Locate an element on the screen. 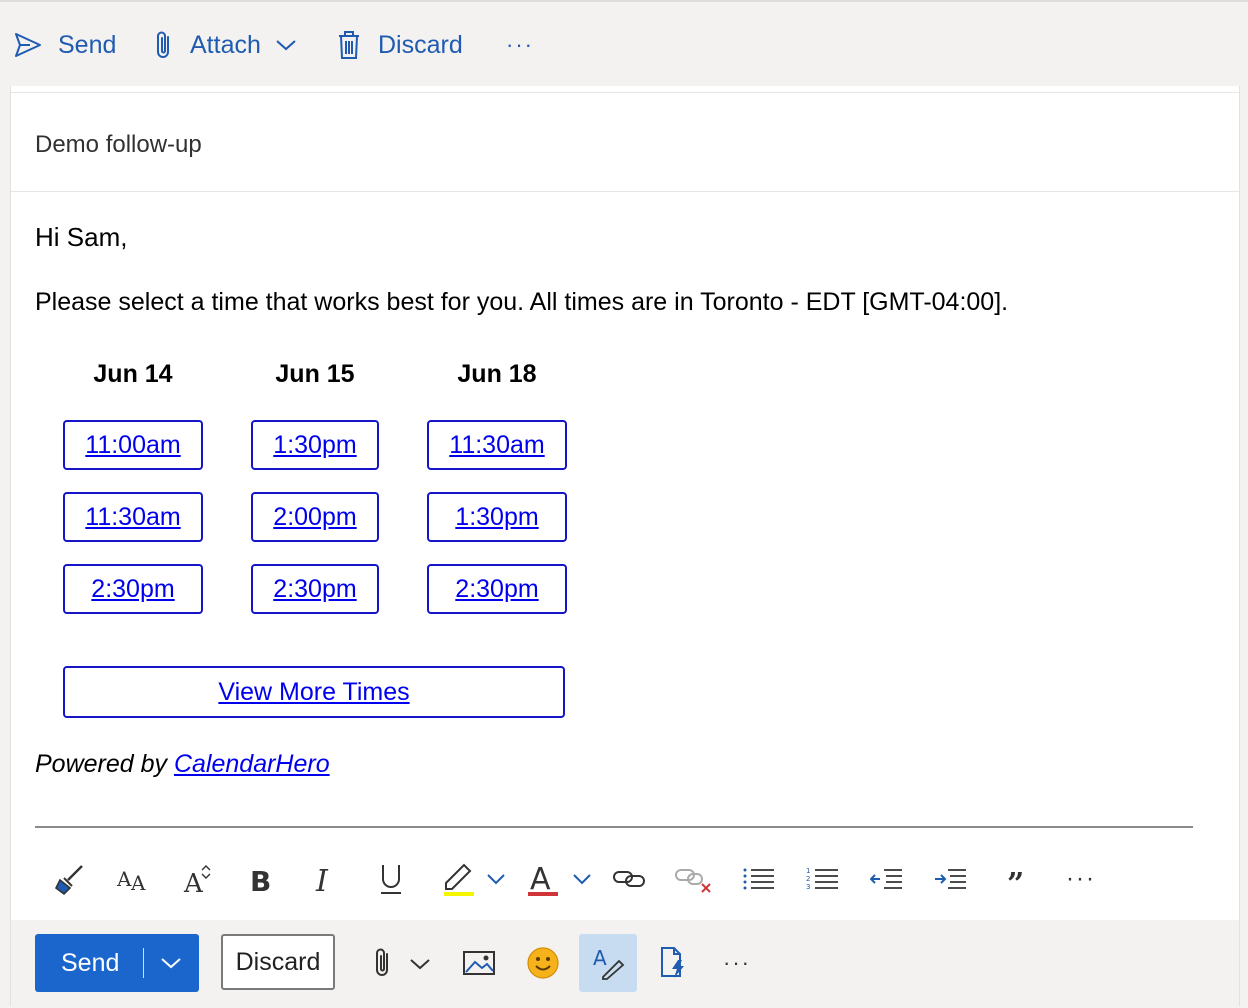 The height and width of the screenshot is (1008, 1248). discard-toolbar-button: Discard is located at coordinates (399, 45).